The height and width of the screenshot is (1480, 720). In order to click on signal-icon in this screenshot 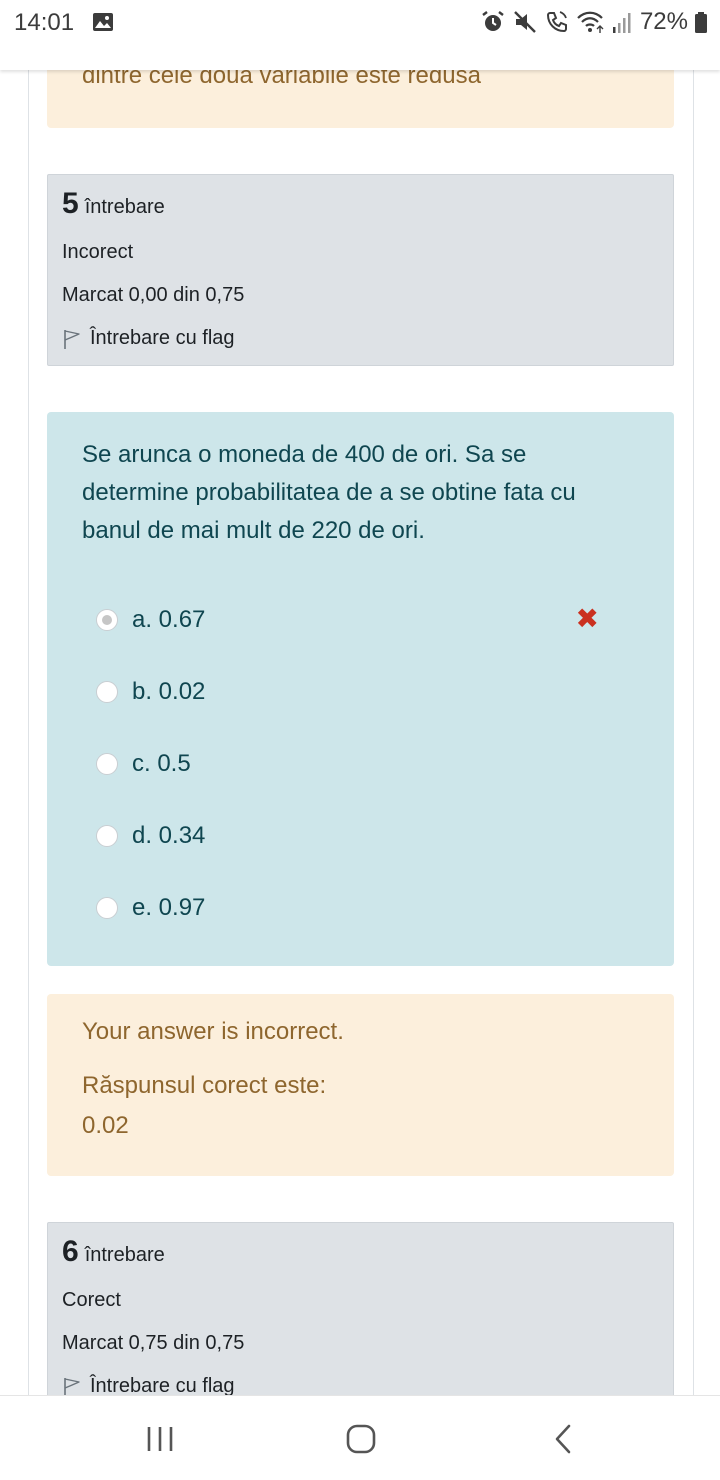, I will do `click(621, 23)`.